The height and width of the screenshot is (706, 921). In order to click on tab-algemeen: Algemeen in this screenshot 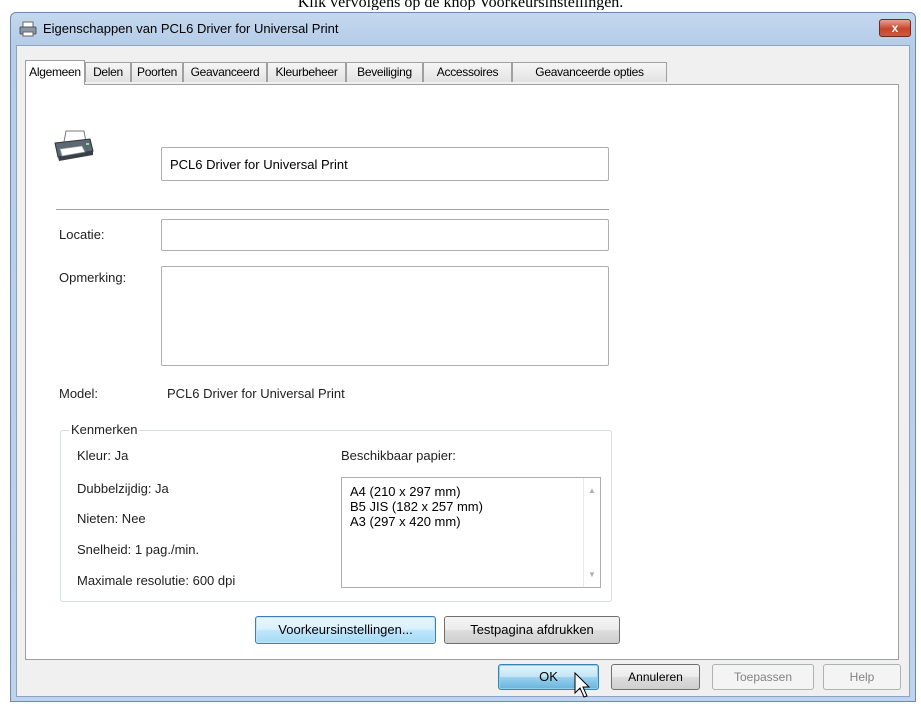, I will do `click(55, 72)`.